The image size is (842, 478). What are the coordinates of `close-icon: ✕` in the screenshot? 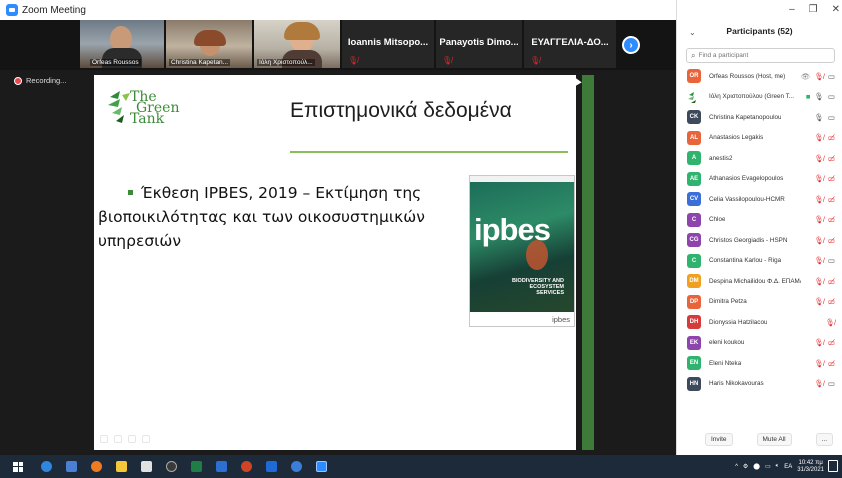 It's located at (836, 9).